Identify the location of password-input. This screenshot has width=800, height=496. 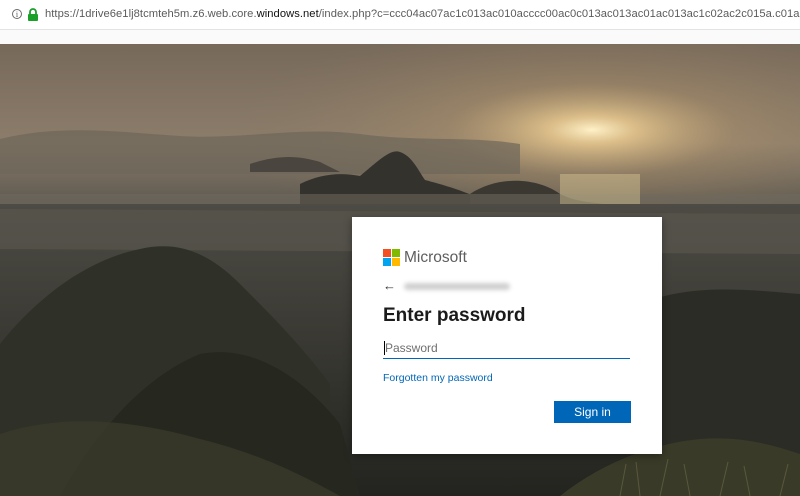
(506, 348).